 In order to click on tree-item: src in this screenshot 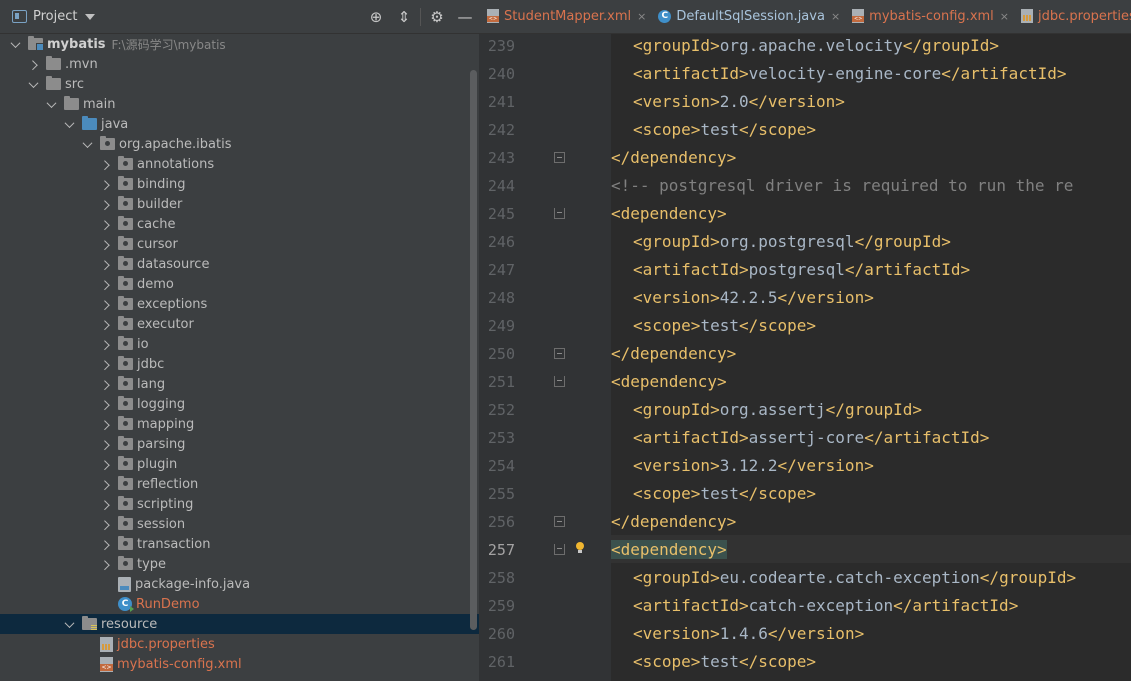, I will do `click(233, 84)`.